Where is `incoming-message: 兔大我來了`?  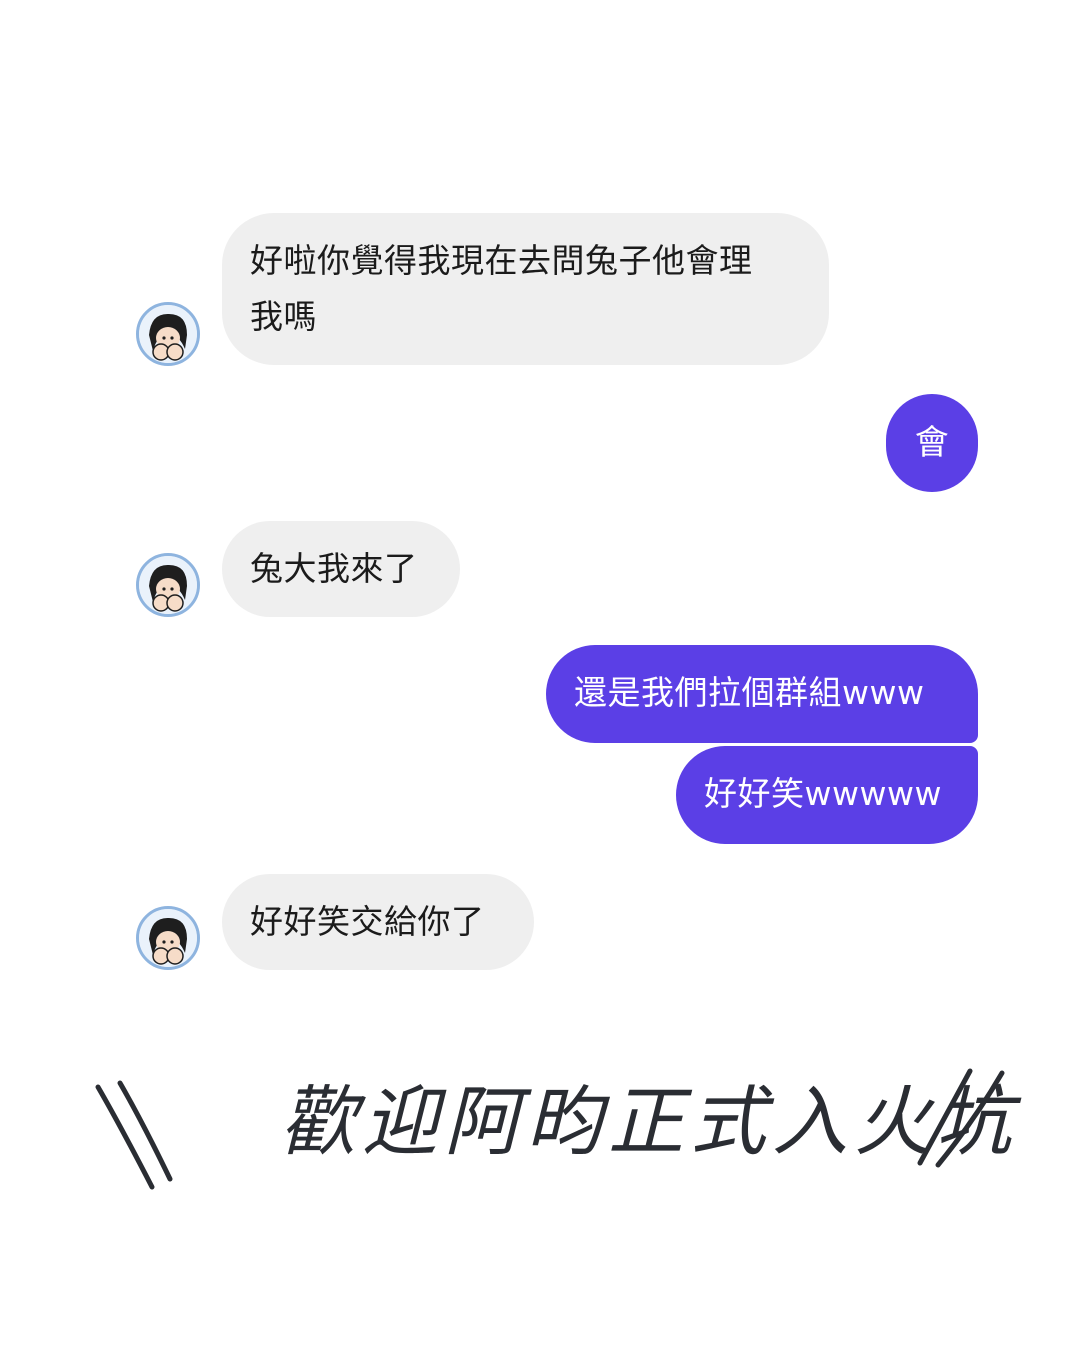
incoming-message: 兔大我來了 is located at coordinates (341, 569).